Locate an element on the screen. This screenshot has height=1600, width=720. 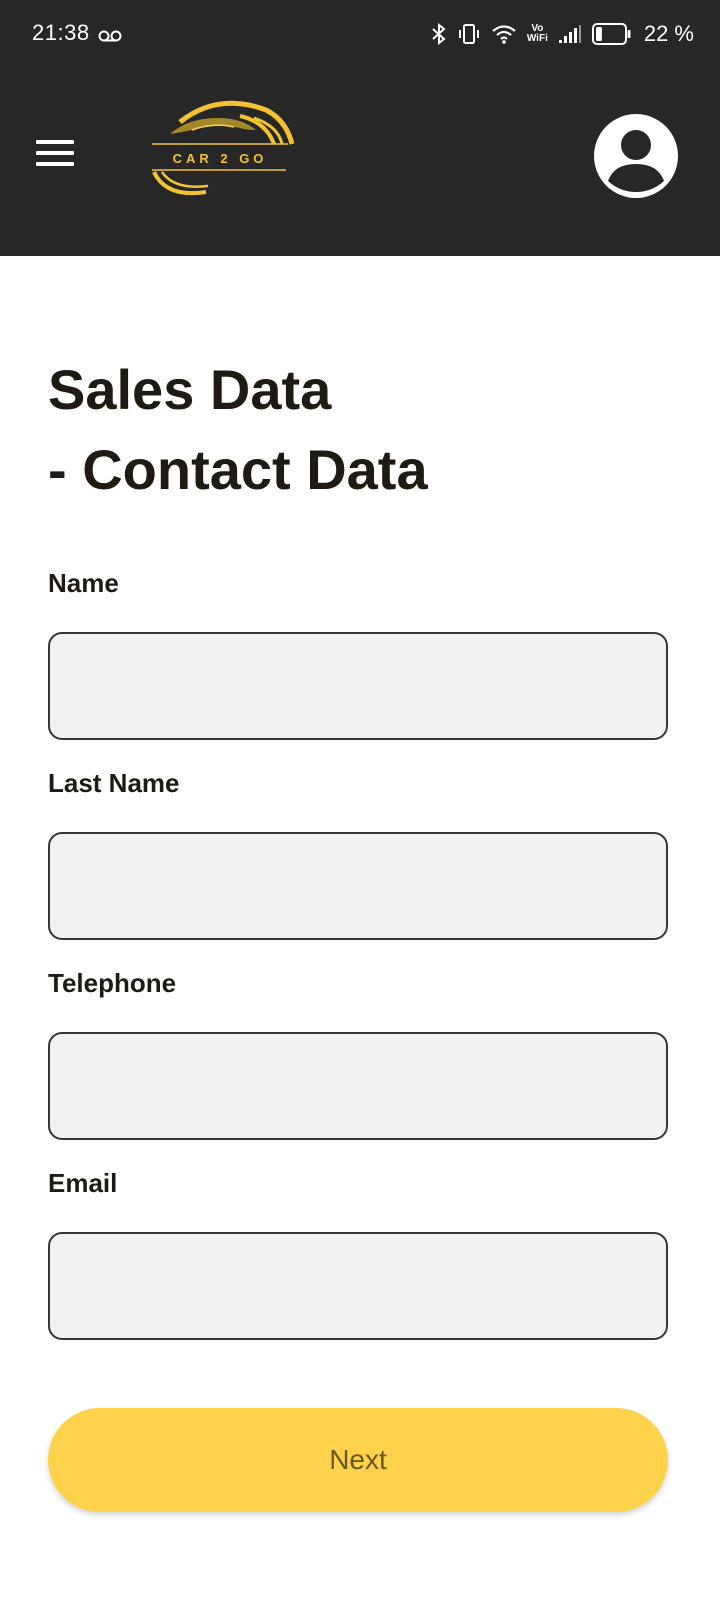
last-name-label: Last Name is located at coordinates (114, 783).